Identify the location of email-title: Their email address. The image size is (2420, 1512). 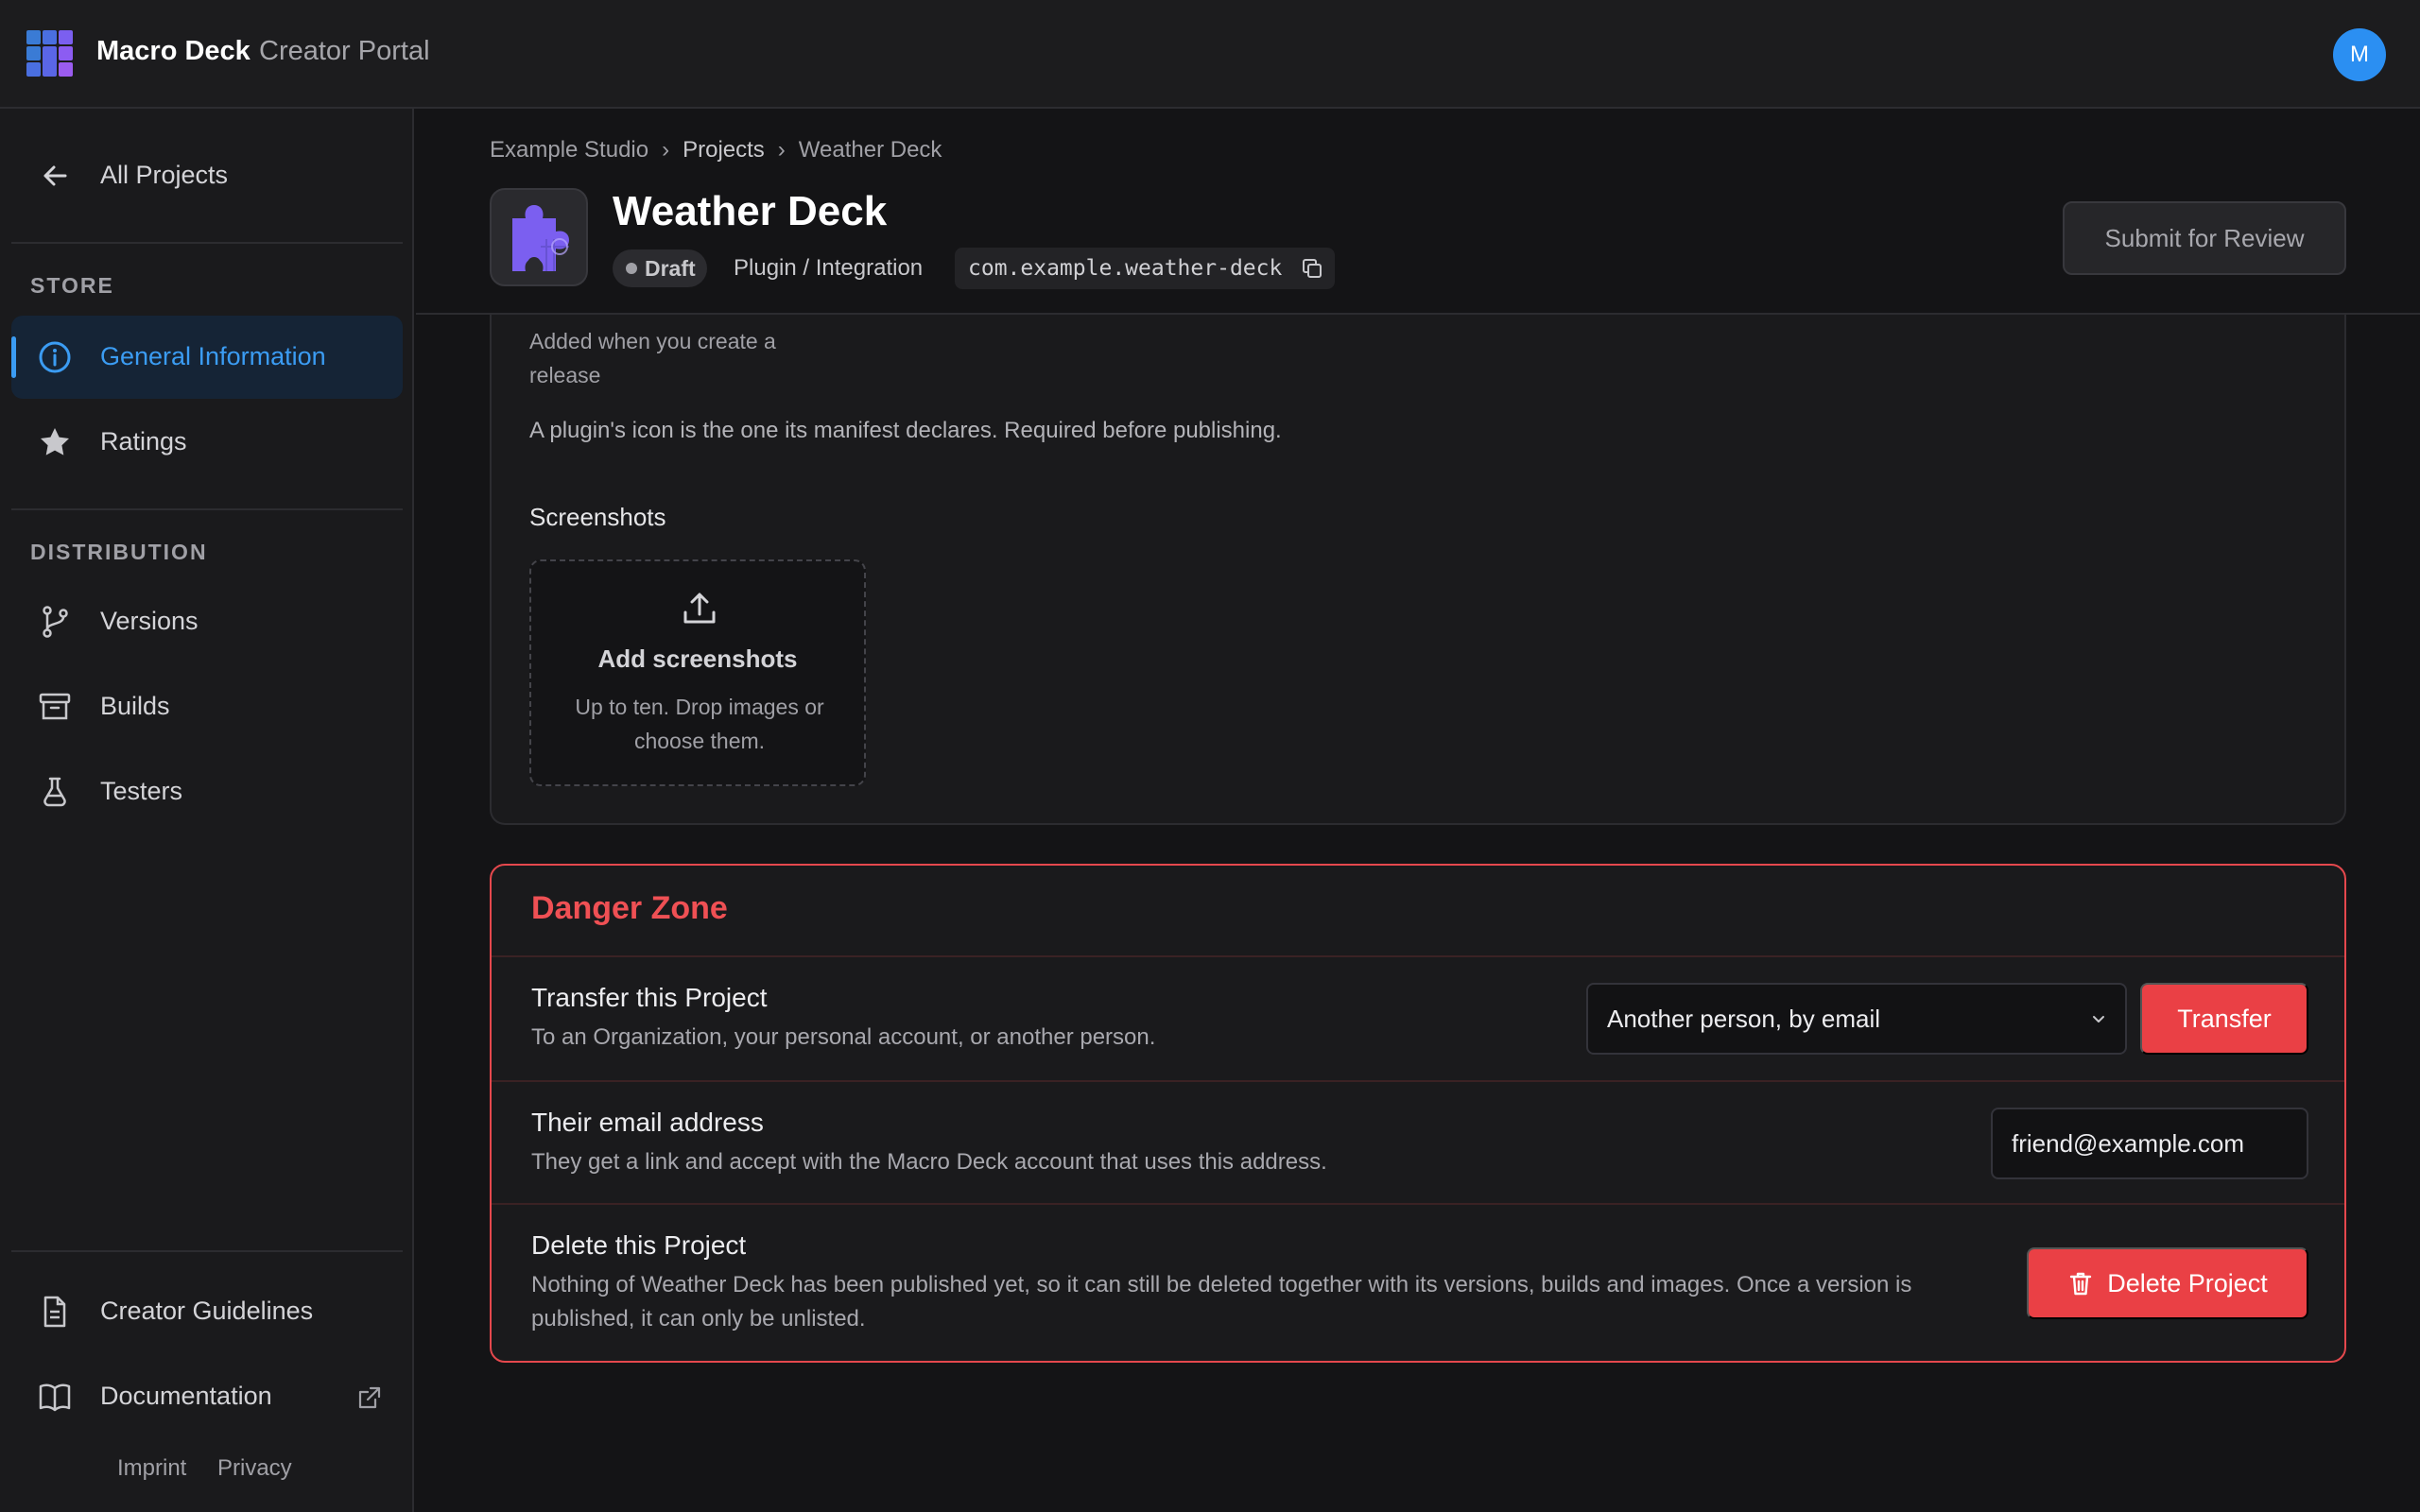
(647, 1122).